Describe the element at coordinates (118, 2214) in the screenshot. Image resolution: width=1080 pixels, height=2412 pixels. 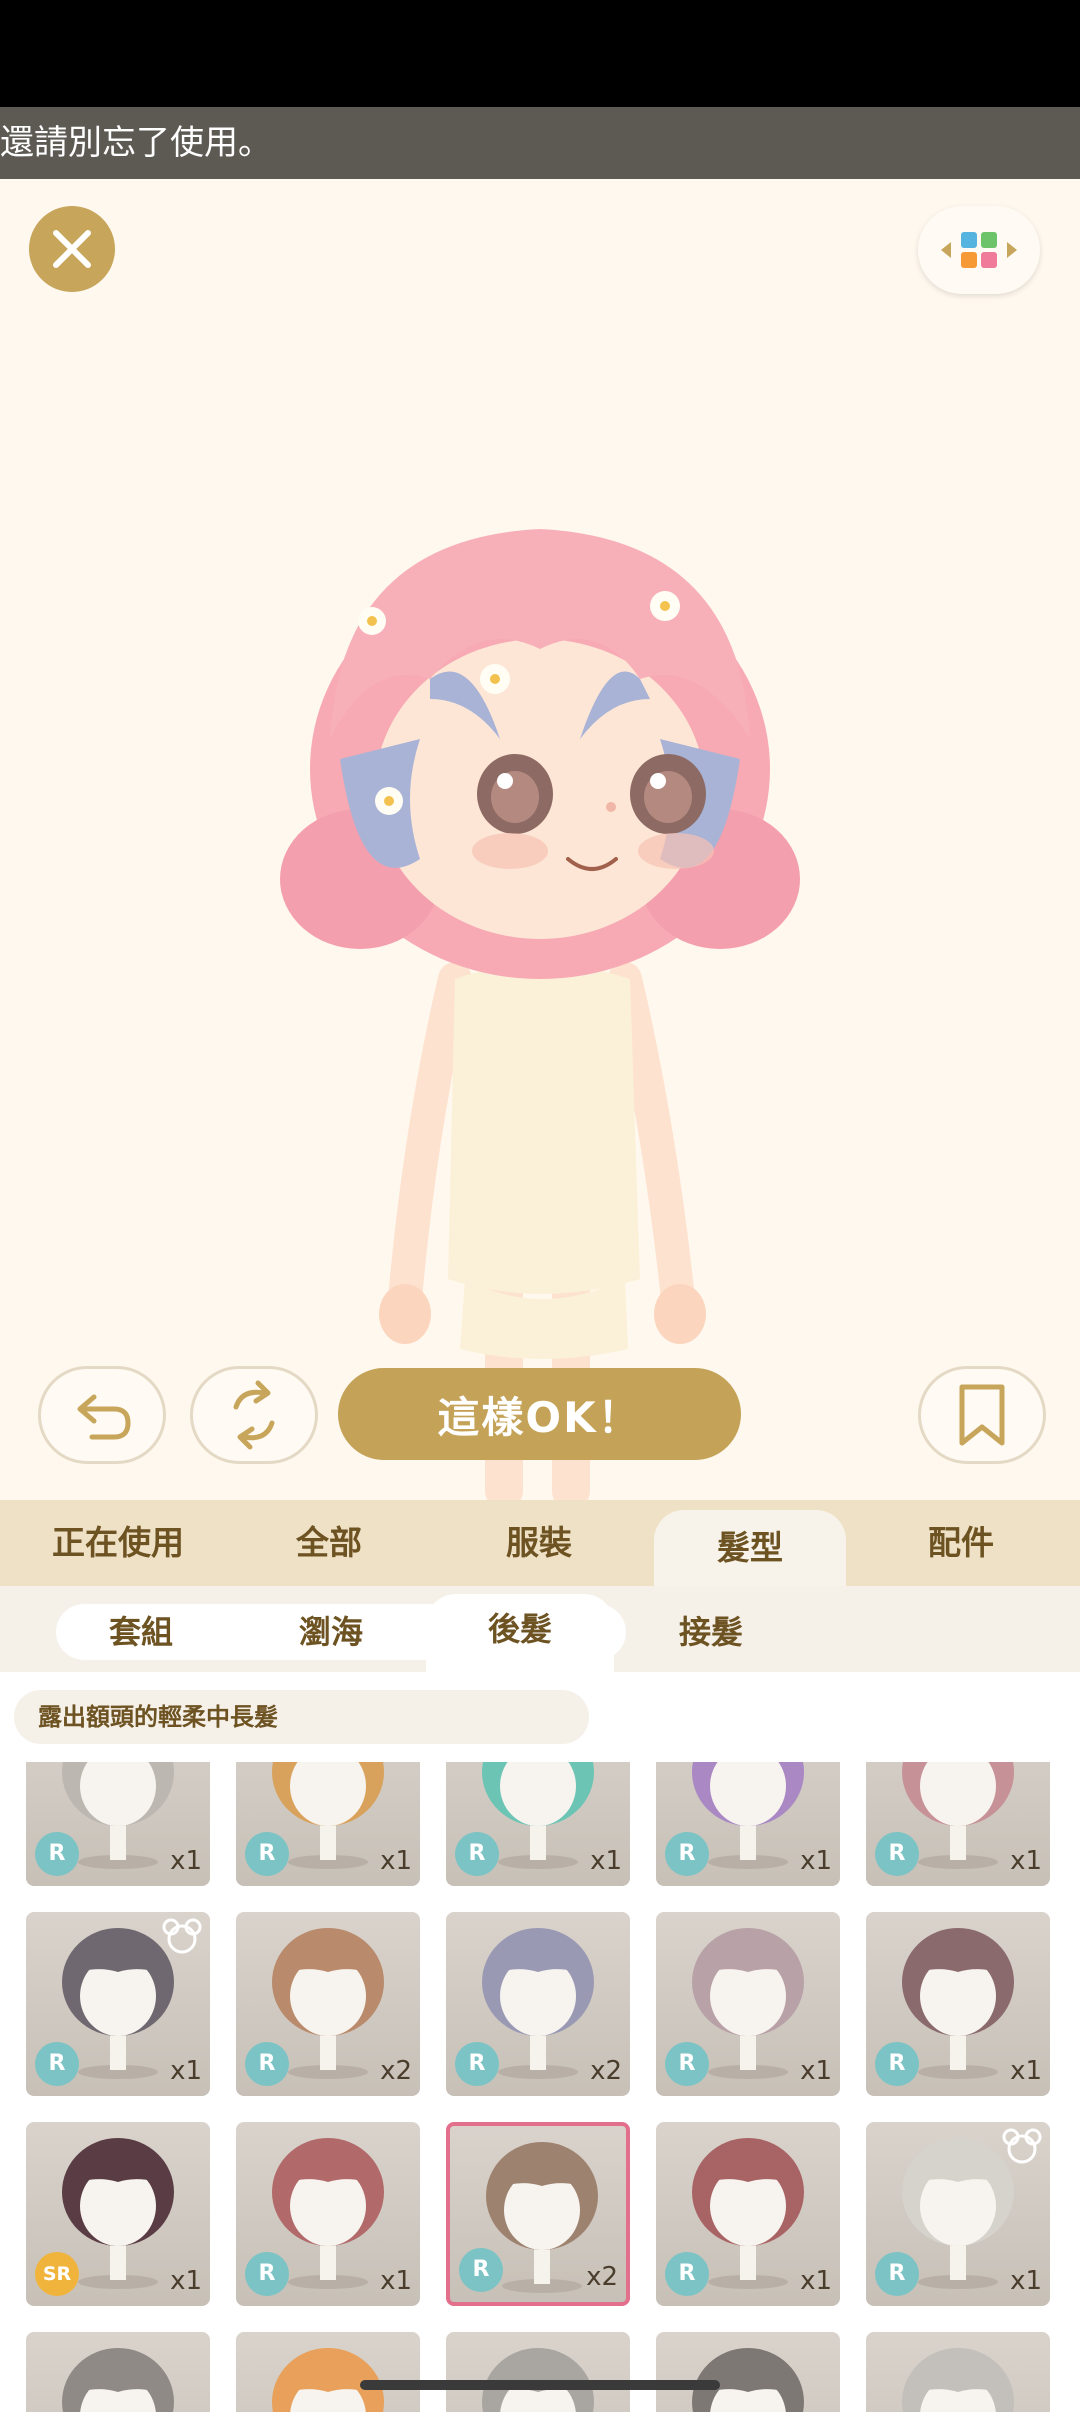
I see `hair-item: SR x1` at that location.